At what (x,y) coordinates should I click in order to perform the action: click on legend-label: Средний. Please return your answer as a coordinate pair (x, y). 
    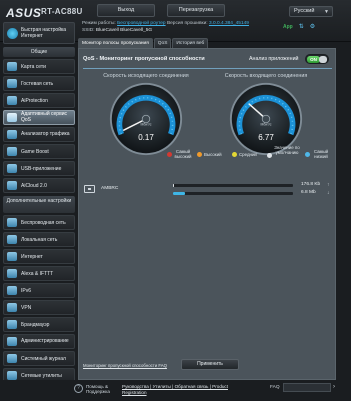
    Looking at the image, I should click on (248, 154).